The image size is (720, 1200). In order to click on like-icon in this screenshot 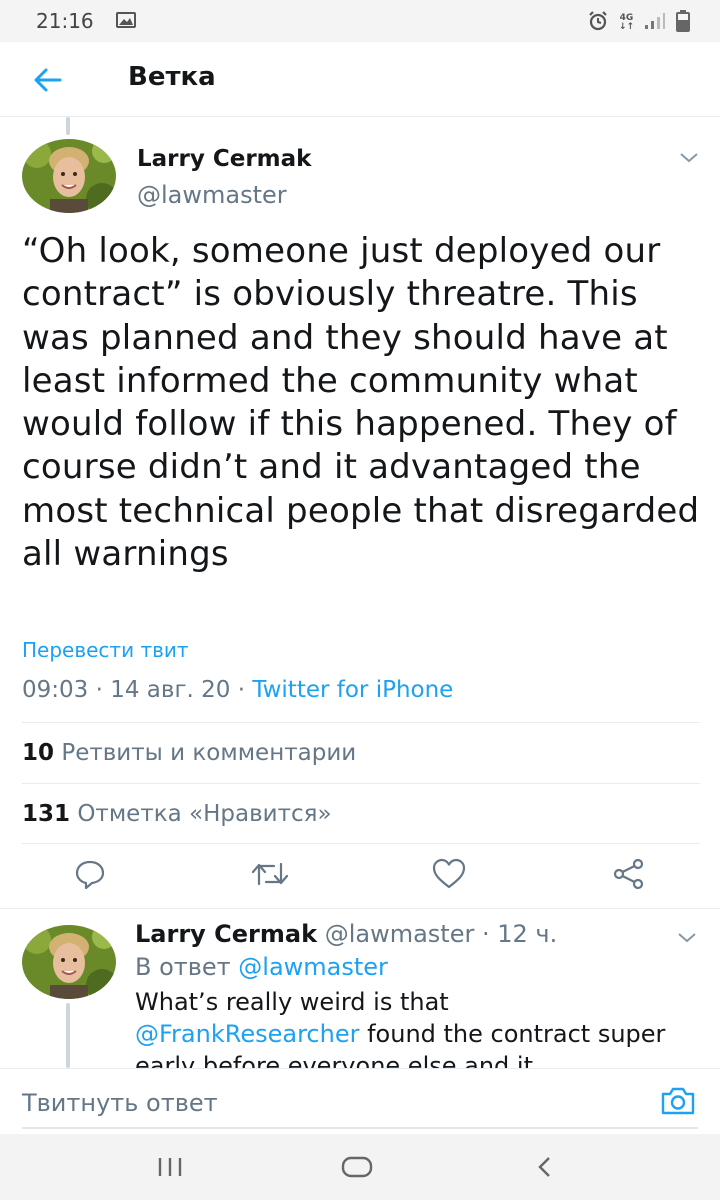, I will do `click(449, 876)`.